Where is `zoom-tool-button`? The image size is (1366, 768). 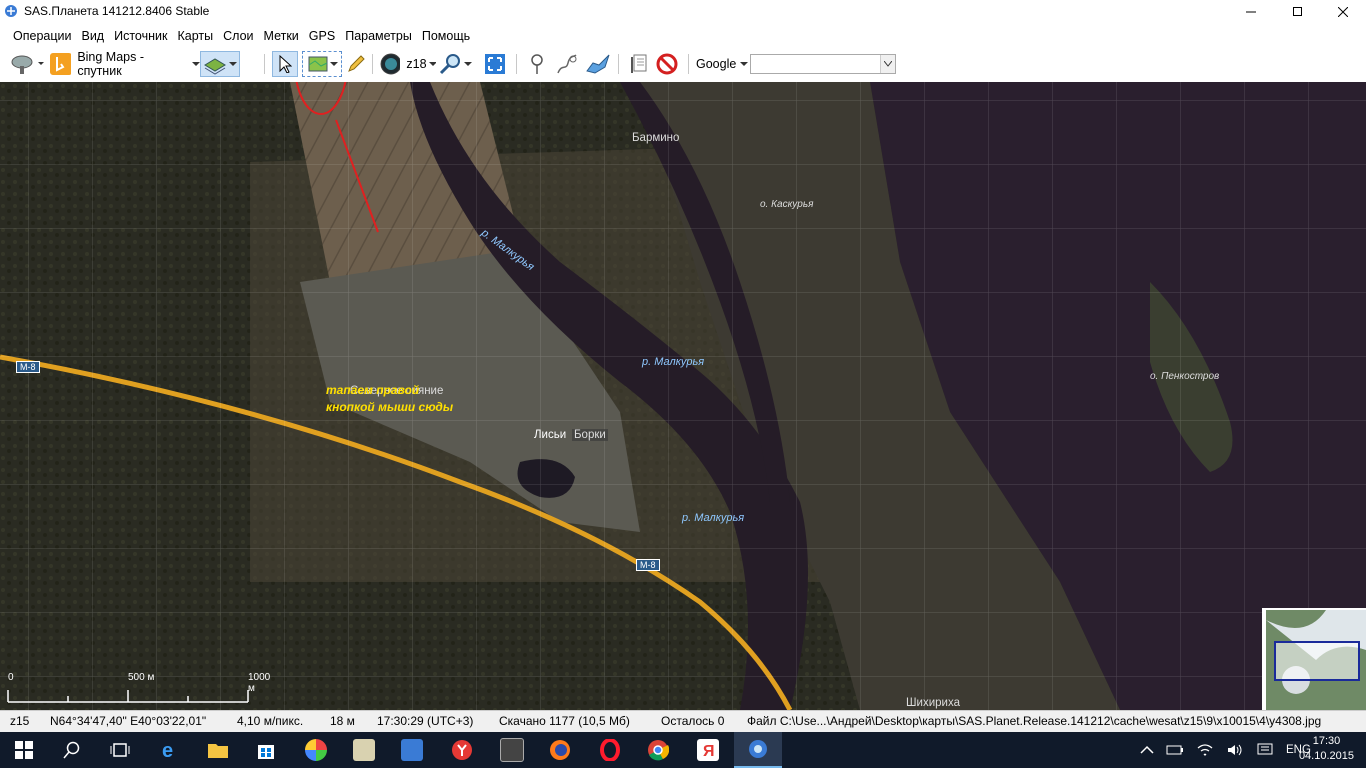 zoom-tool-button is located at coordinates (458, 64).